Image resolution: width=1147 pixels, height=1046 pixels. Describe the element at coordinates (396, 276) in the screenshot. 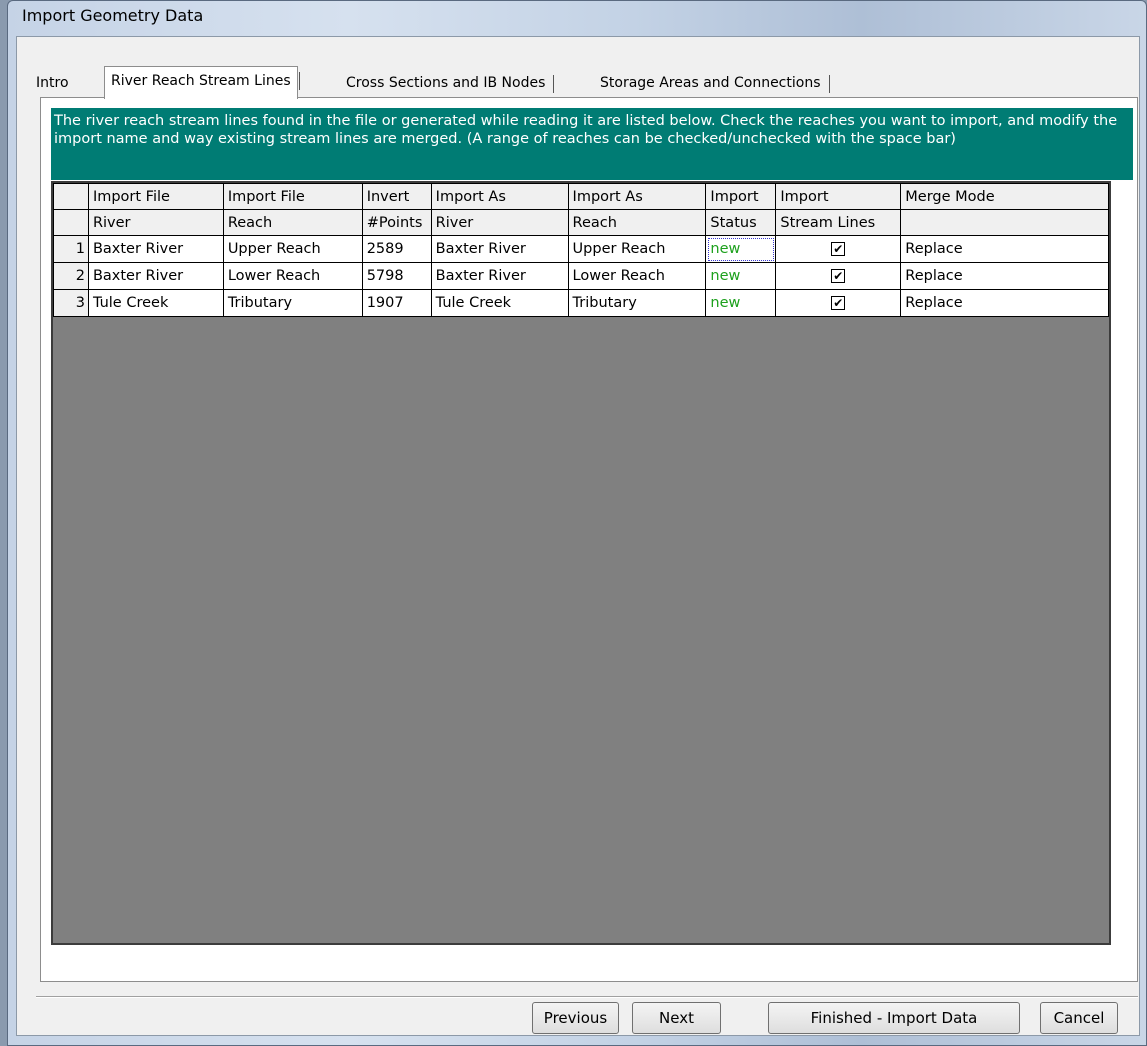

I see `cell-invert-points: 5798` at that location.